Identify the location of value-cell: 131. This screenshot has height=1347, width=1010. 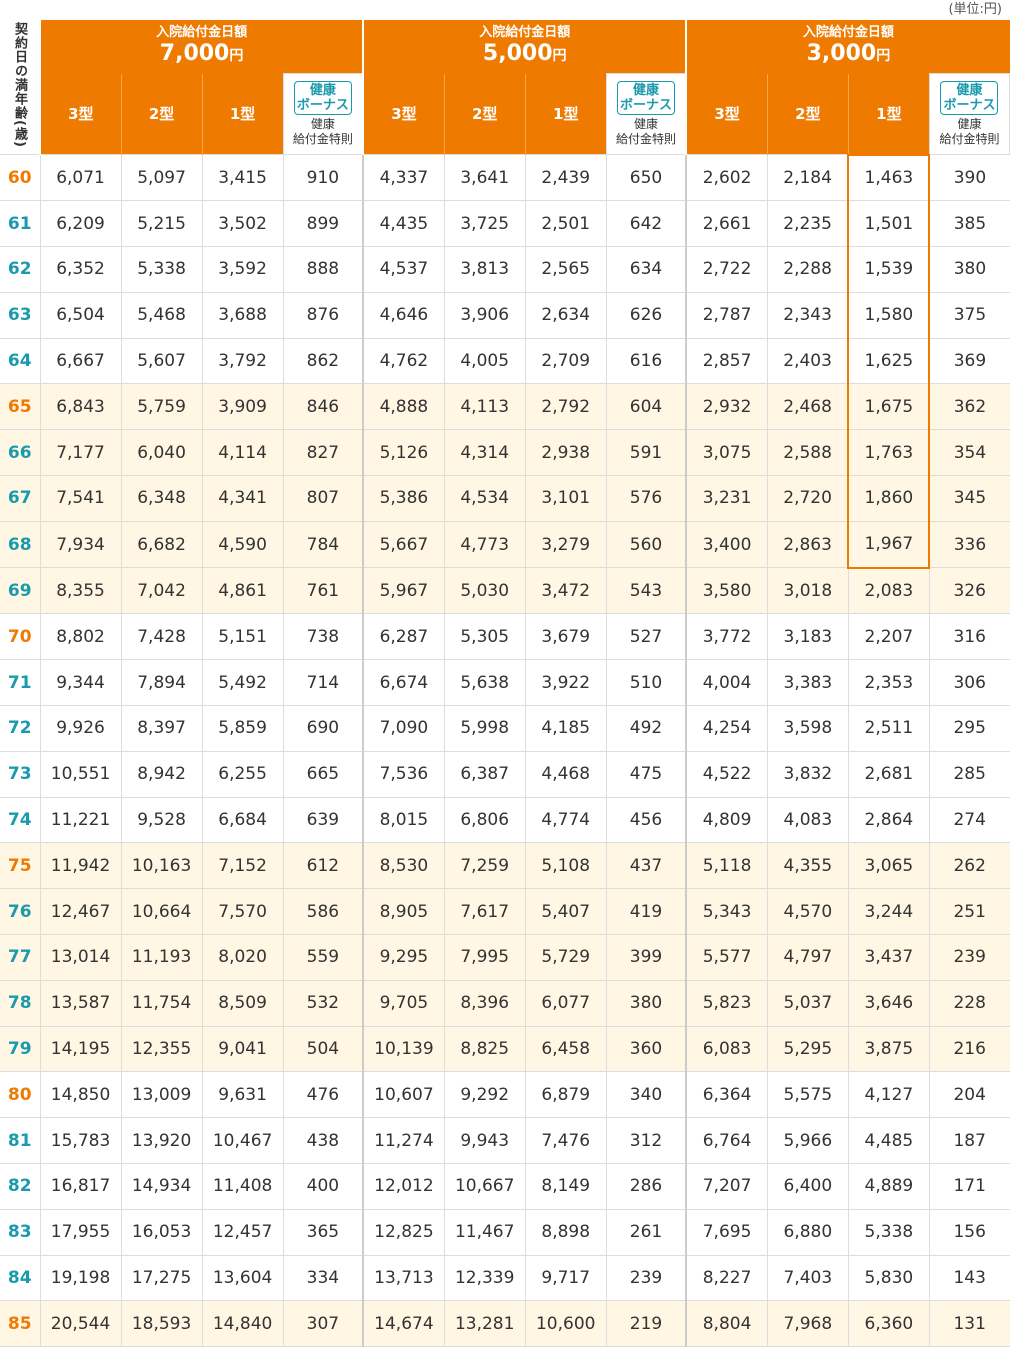
(969, 1323).